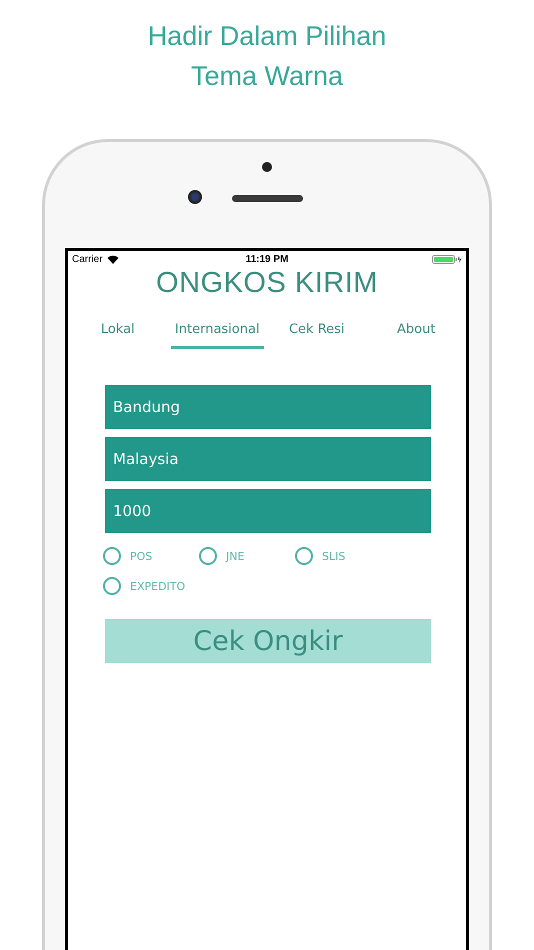 The width and height of the screenshot is (534, 950). I want to click on input-field: Malaysia, so click(268, 459).